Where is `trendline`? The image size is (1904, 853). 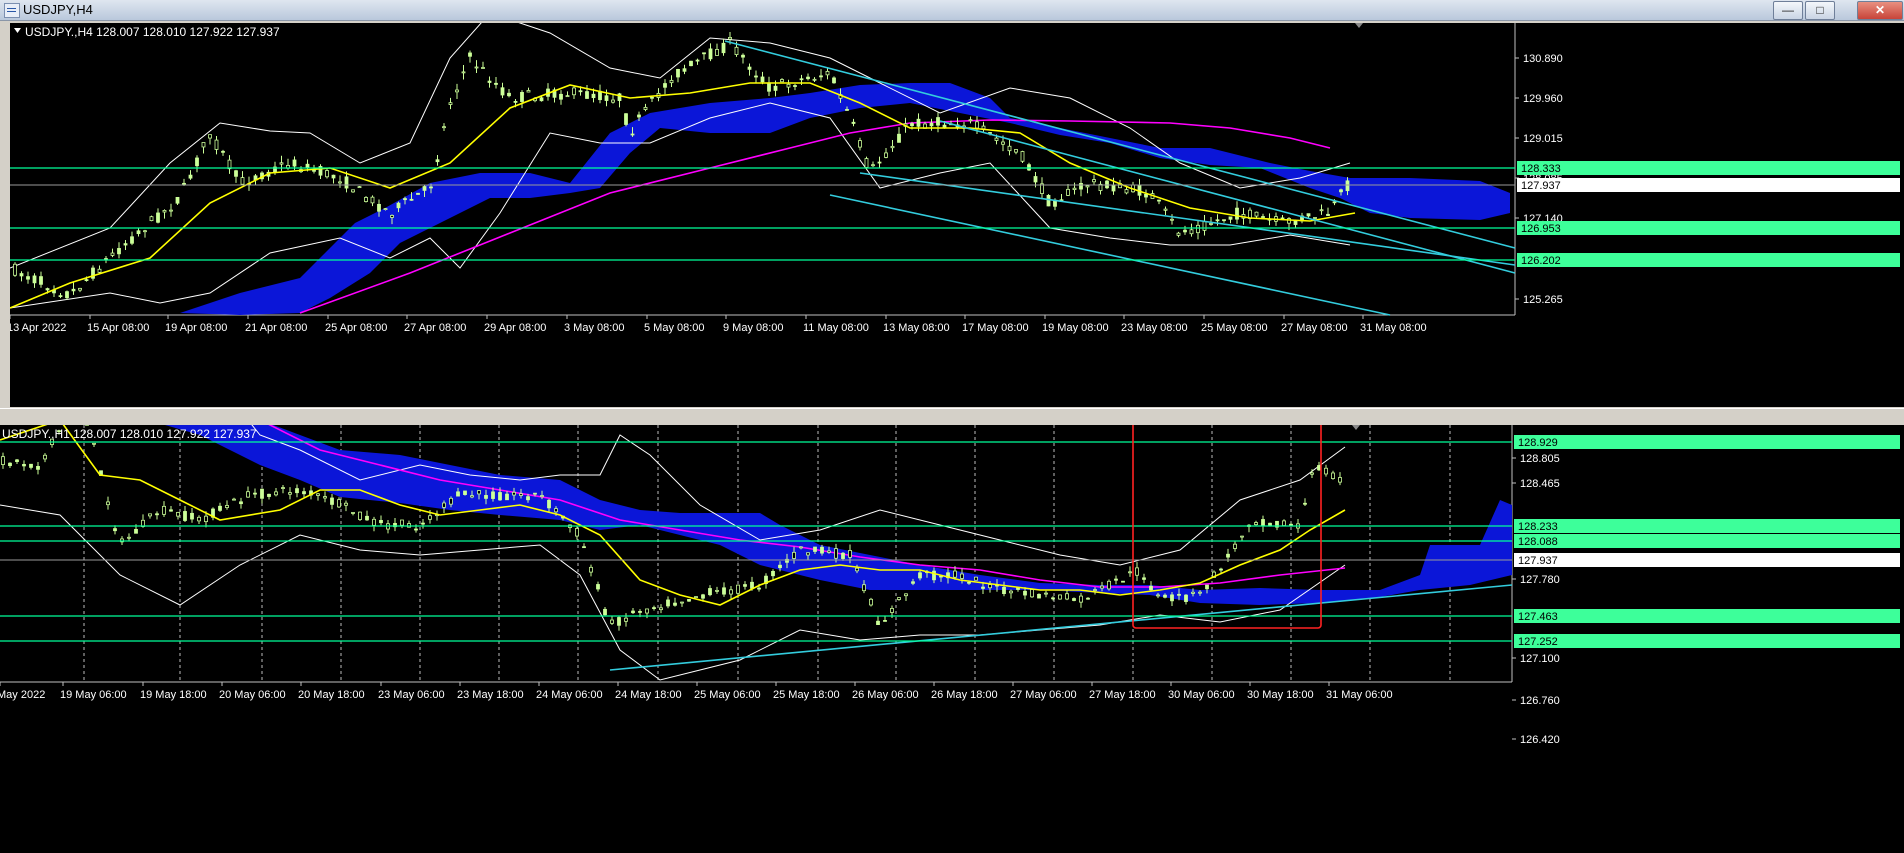 trendline is located at coordinates (1110, 255).